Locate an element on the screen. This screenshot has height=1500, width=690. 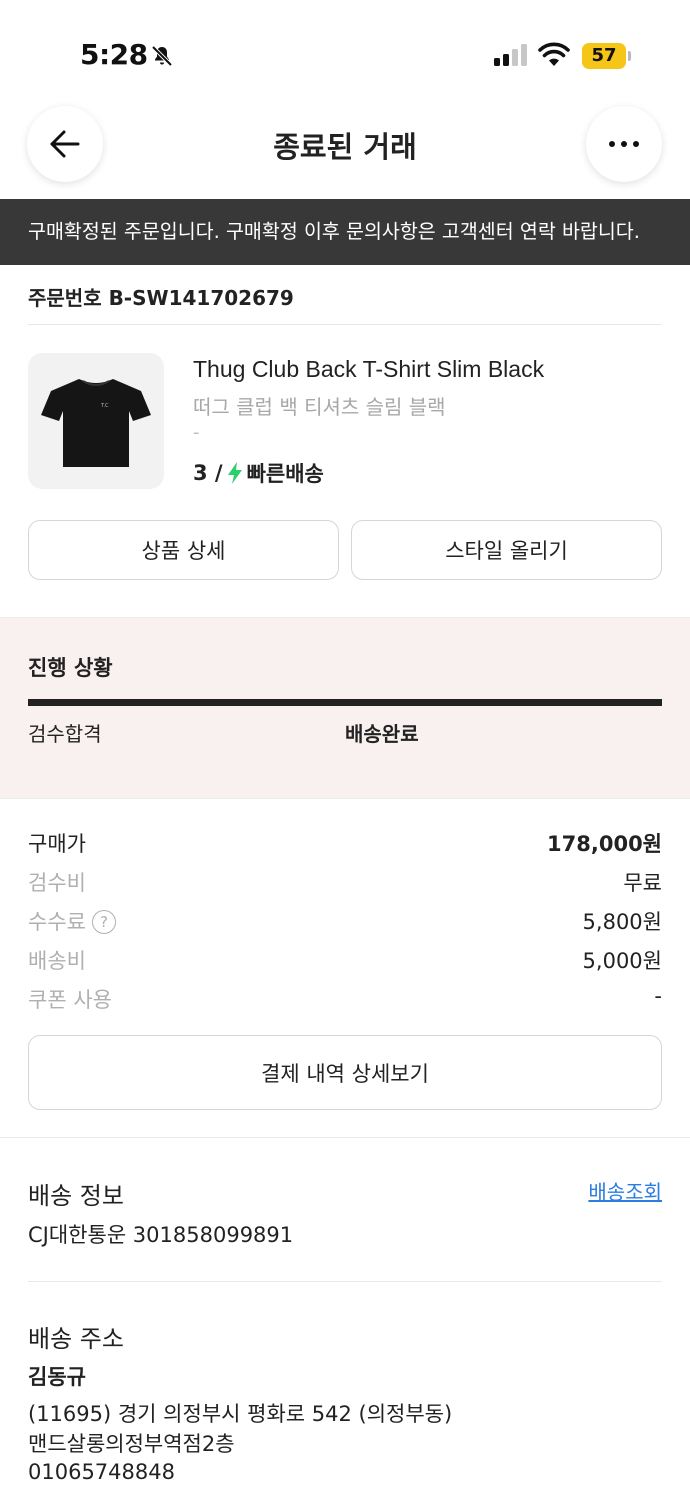
inspection-fee-value: 무료 is located at coordinates (642, 883).